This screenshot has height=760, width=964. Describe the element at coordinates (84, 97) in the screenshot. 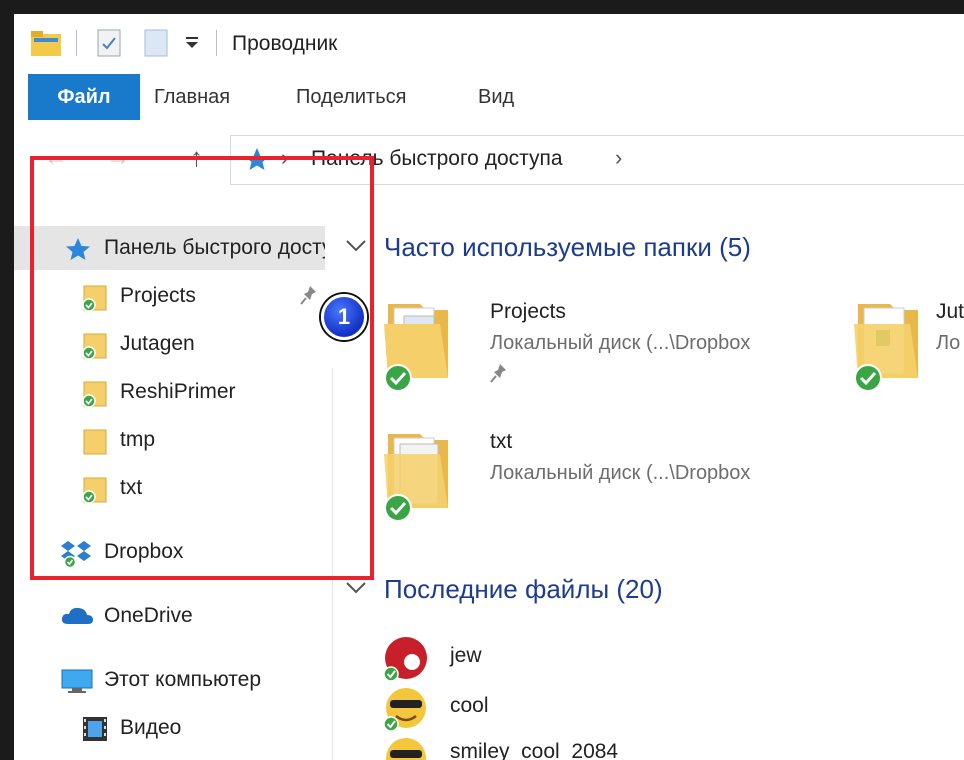

I see `tab-file: Файл` at that location.